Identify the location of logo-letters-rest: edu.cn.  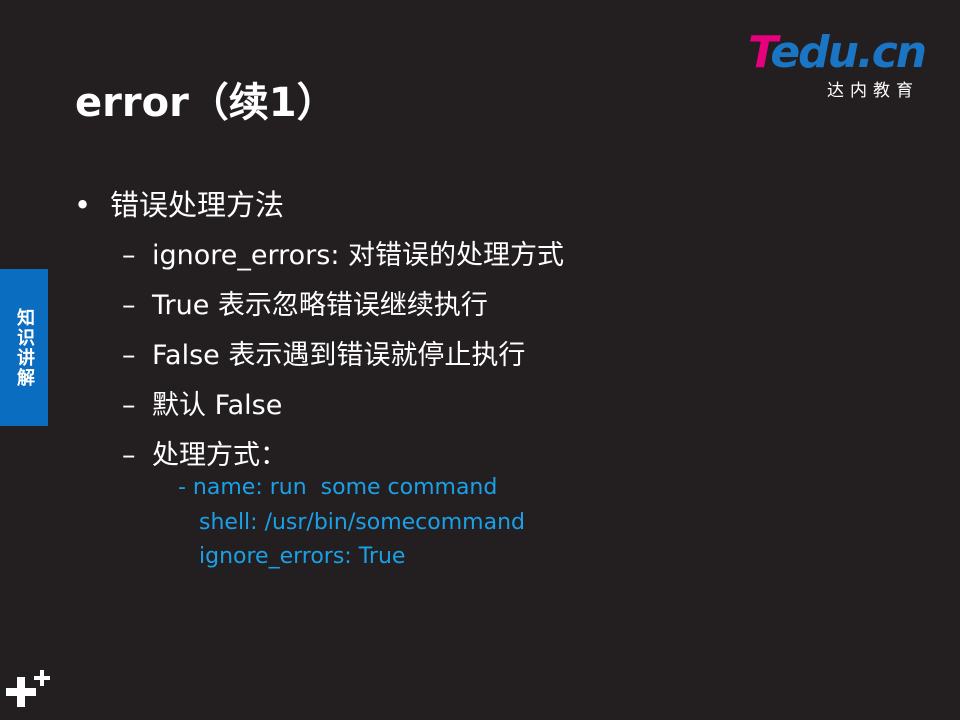
(848, 52).